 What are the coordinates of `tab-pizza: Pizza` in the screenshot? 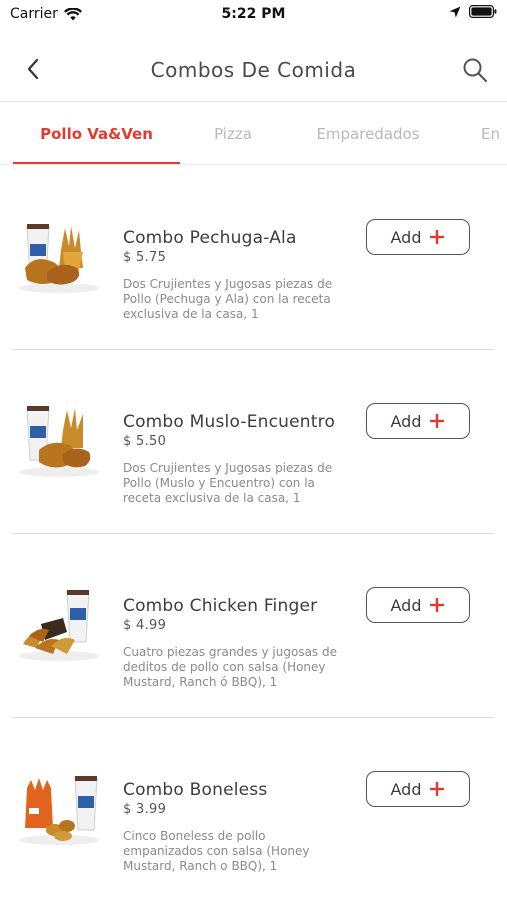 It's located at (233, 133).